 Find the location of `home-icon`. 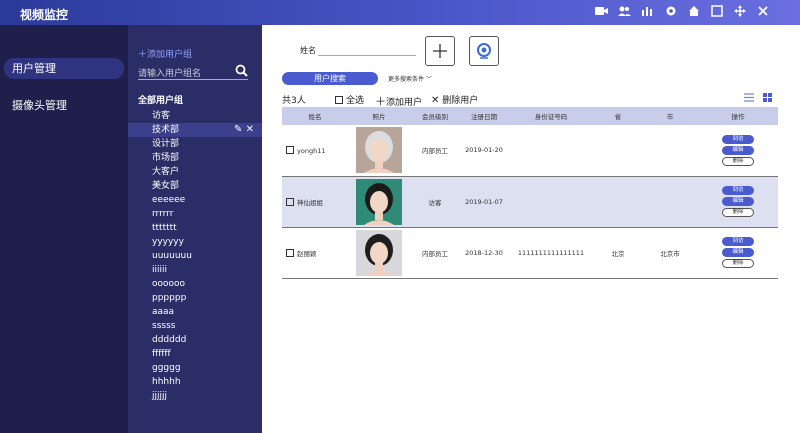

home-icon is located at coordinates (693, 12).